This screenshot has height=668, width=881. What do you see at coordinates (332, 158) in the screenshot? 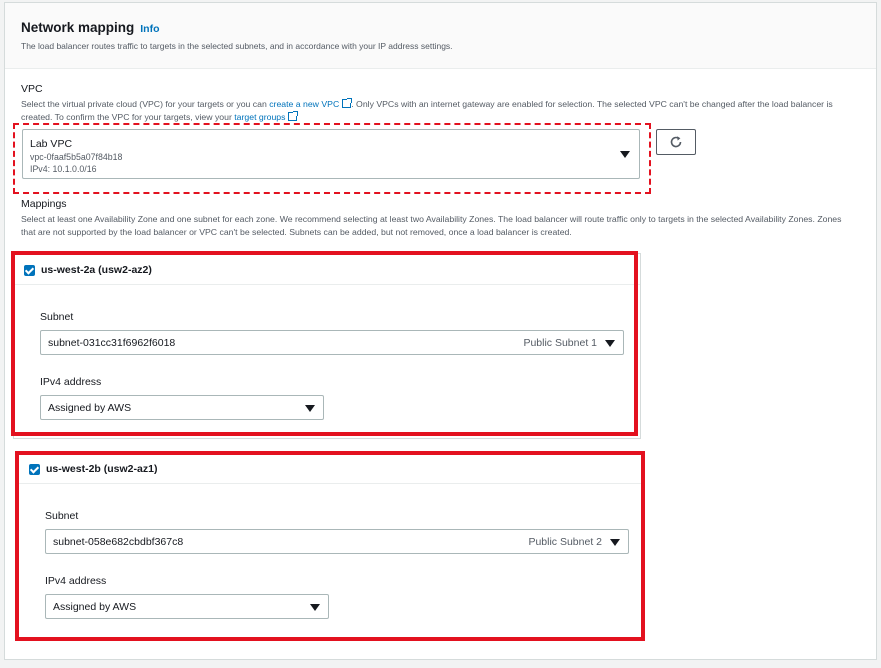
I see `vpc-highlight` at bounding box center [332, 158].